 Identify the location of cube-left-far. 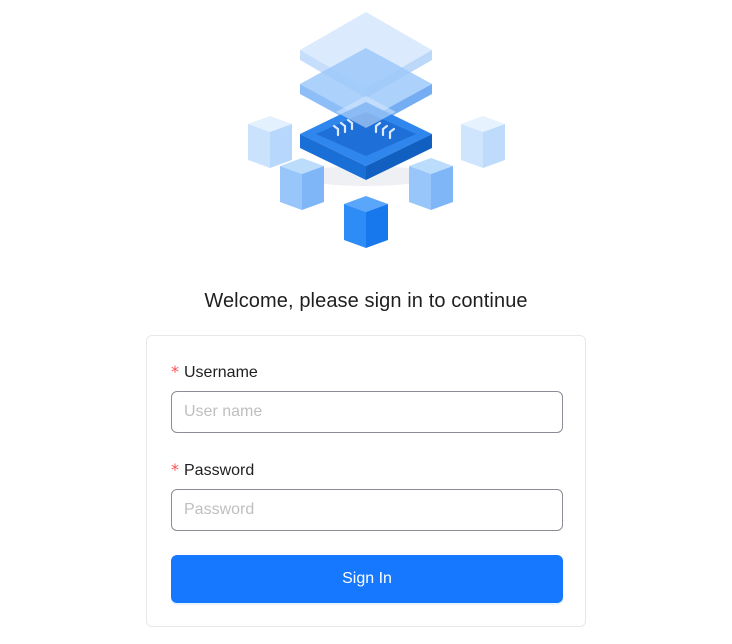
(270, 142).